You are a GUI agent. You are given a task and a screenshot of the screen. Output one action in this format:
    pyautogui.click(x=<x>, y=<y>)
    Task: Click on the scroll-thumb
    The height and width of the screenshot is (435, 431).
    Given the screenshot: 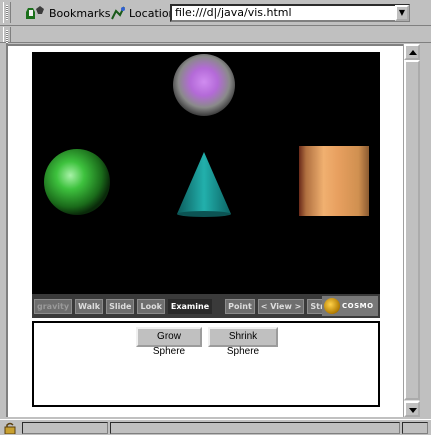 What is the action you would take?
    pyautogui.click(x=412, y=230)
    